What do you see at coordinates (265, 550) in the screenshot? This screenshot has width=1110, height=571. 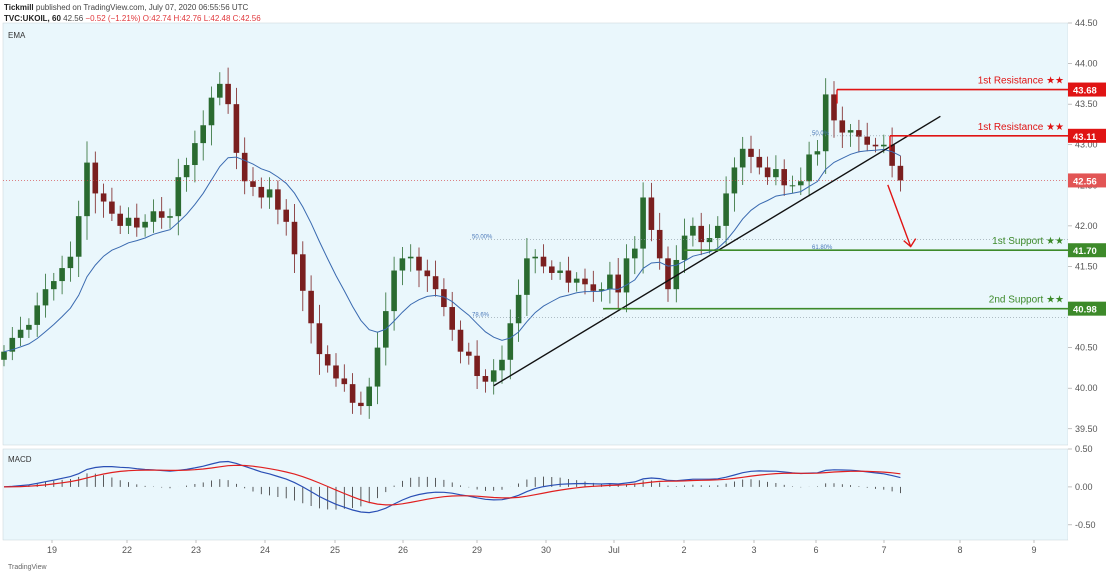 I see `x-tick-label: 24` at bounding box center [265, 550].